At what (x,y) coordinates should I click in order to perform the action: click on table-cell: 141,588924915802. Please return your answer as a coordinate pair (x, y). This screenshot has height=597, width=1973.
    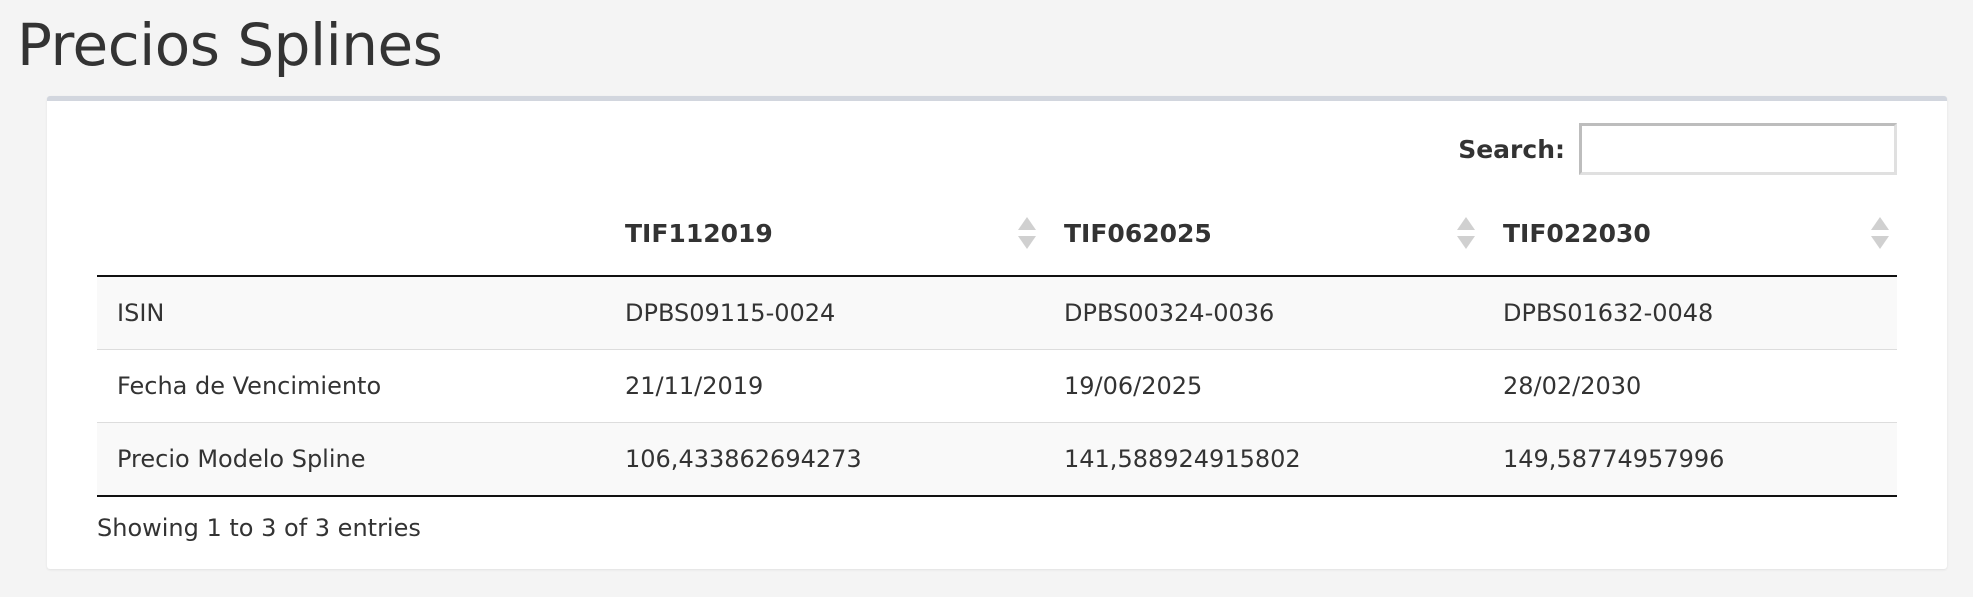
    Looking at the image, I should click on (1263, 459).